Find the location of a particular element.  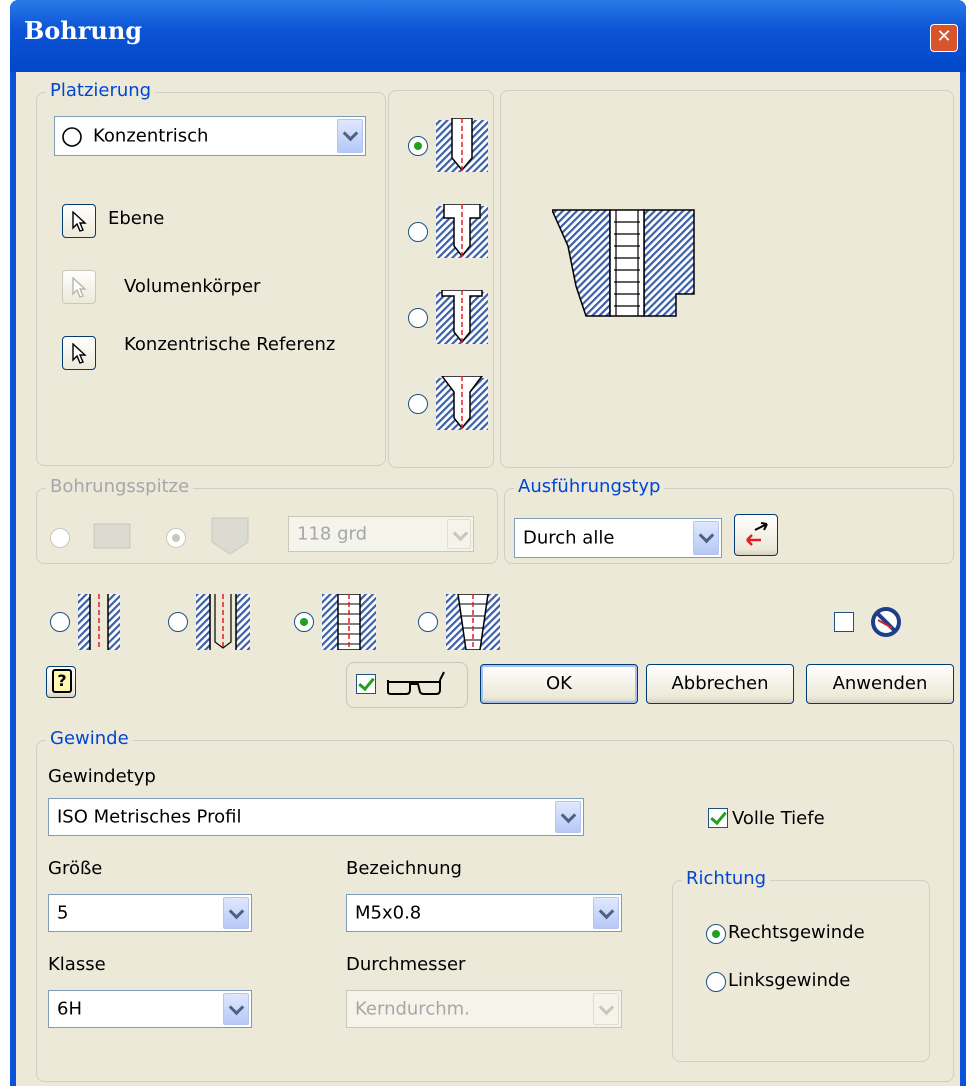

designation-value: M5x0.8 is located at coordinates (388, 913).